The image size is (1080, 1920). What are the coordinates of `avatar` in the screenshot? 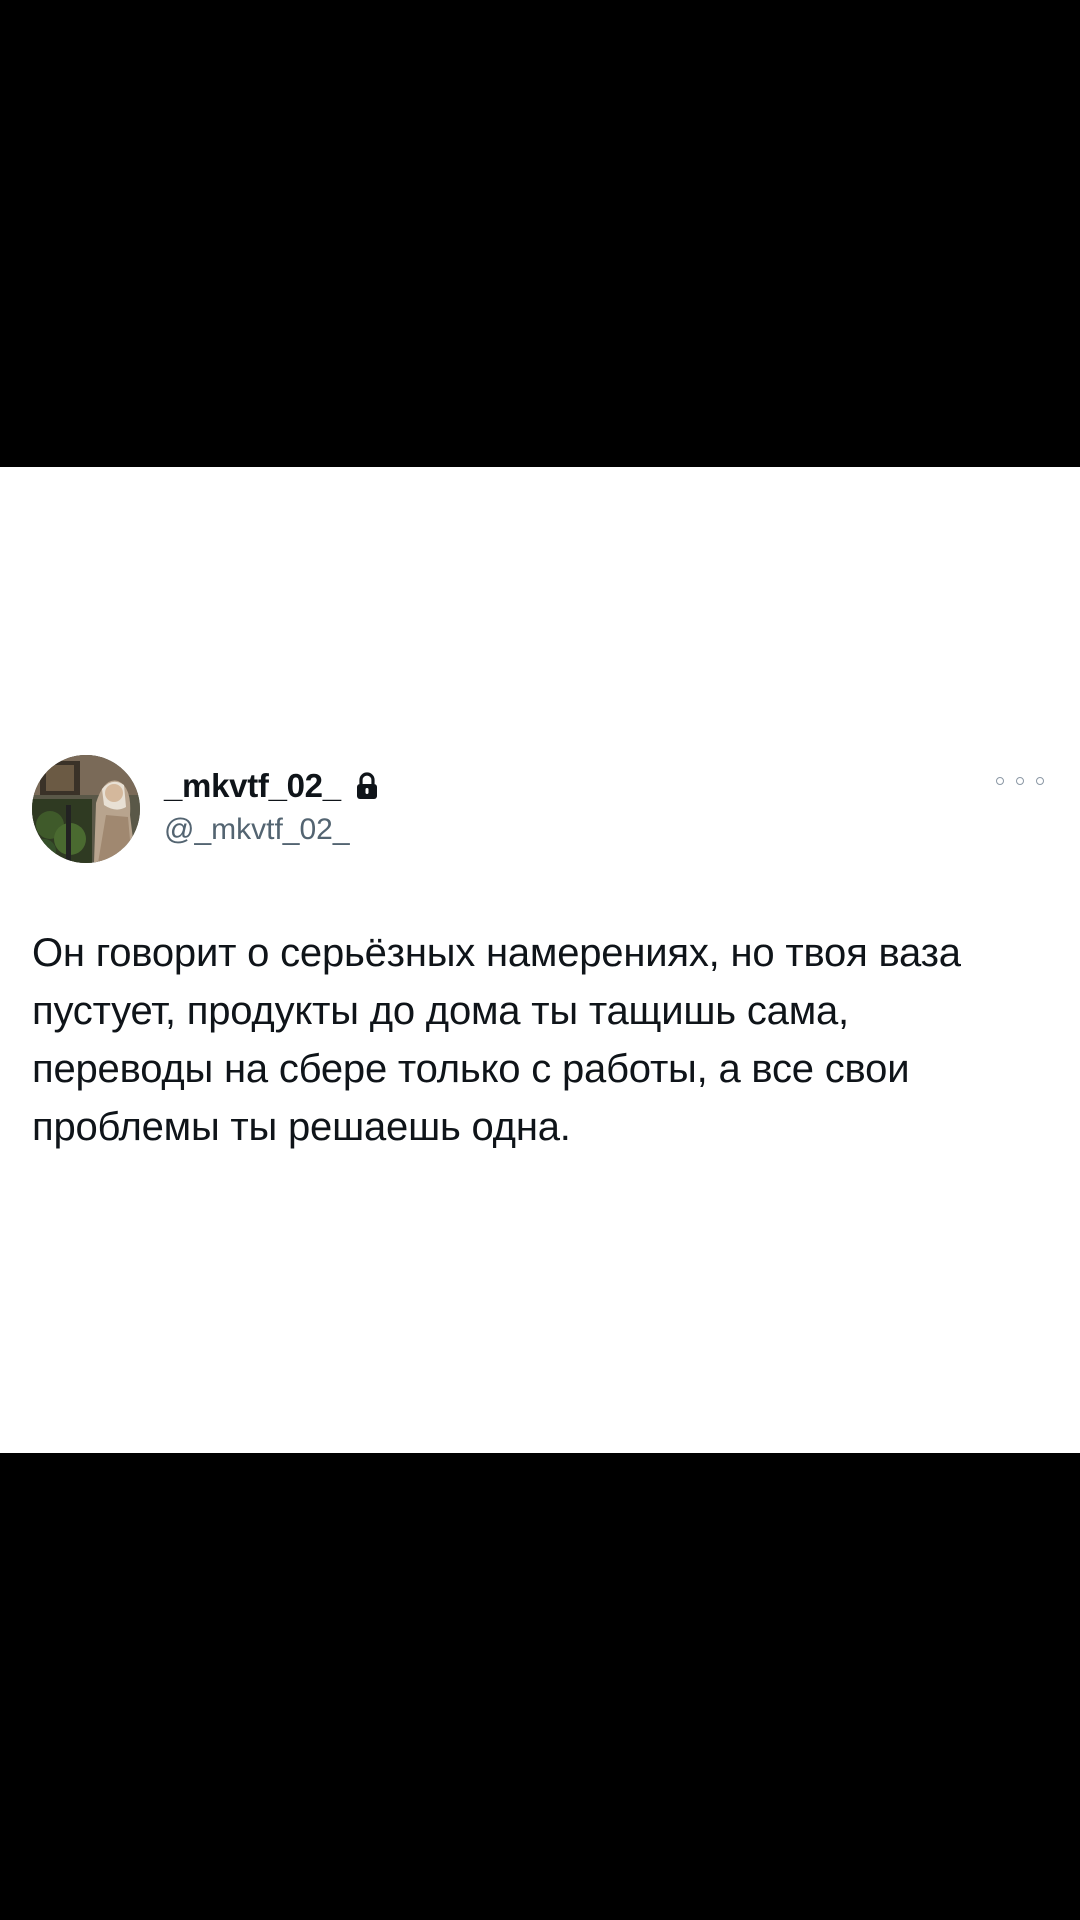 It's located at (86, 809).